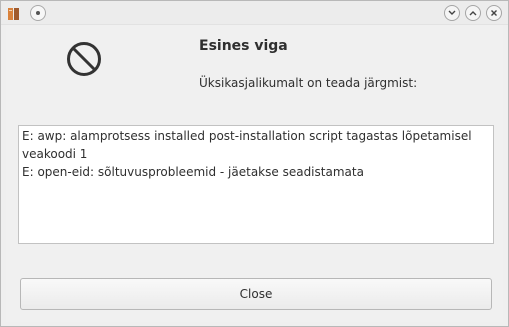  What do you see at coordinates (452, 13) in the screenshot?
I see `minimize-icon` at bounding box center [452, 13].